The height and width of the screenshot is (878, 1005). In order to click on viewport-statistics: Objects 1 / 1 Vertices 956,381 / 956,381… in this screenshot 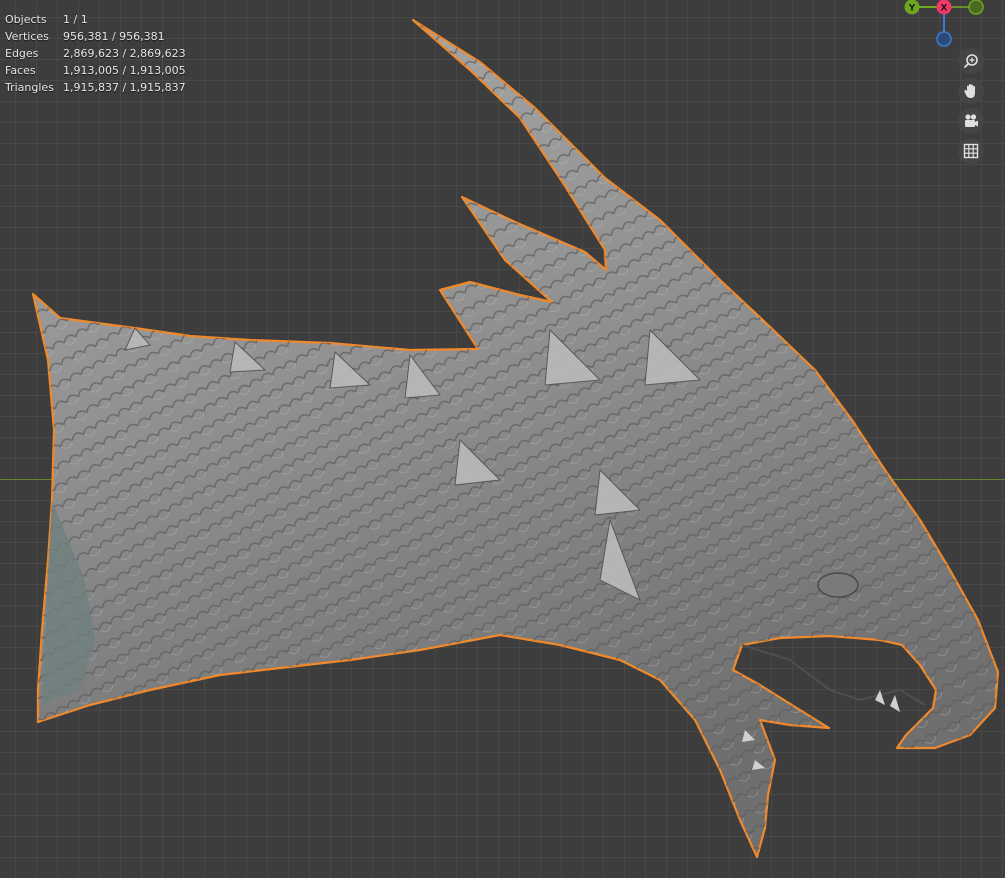, I will do `click(95, 53)`.